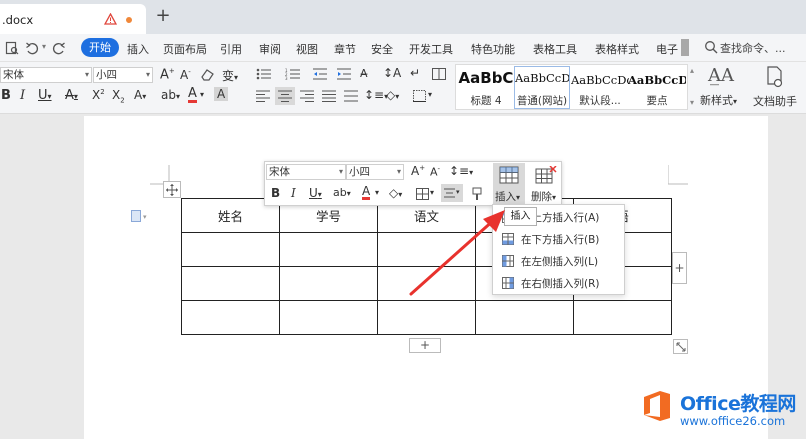  I want to click on new-tab-button: +, so click(163, 16).